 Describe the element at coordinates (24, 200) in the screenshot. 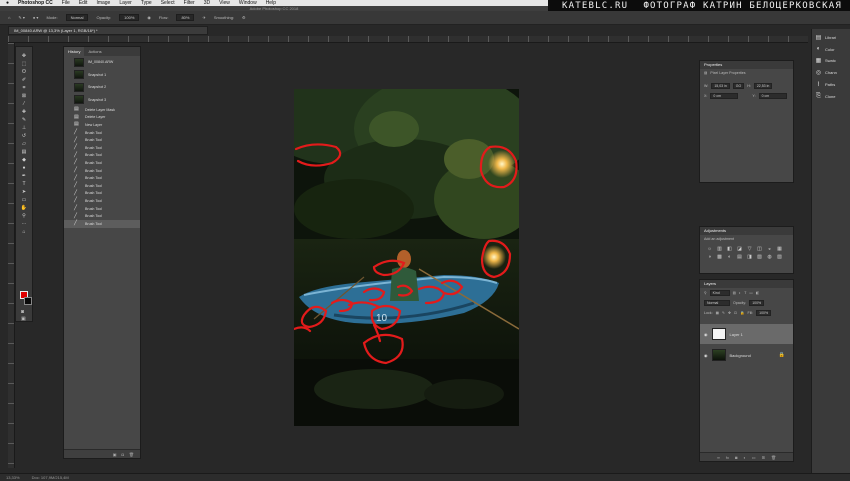

I see `shape-tool-icon: ▭` at that location.